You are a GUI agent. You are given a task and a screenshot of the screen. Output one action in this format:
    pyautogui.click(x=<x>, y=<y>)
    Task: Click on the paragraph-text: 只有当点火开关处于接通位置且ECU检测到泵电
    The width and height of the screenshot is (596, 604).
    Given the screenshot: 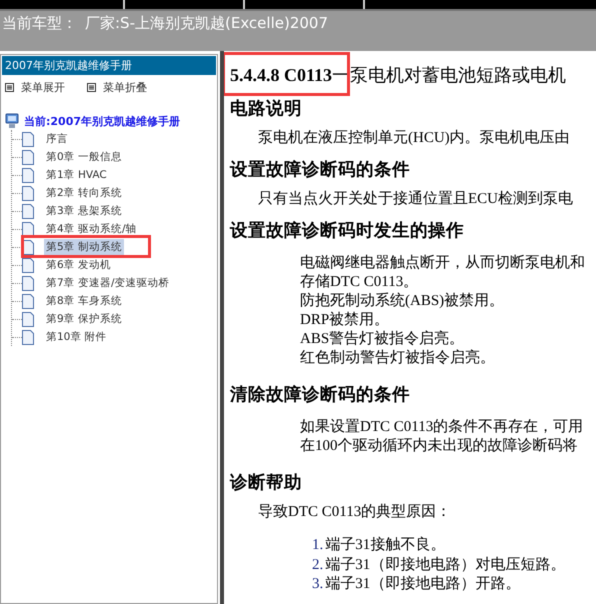 What is the action you would take?
    pyautogui.click(x=416, y=199)
    